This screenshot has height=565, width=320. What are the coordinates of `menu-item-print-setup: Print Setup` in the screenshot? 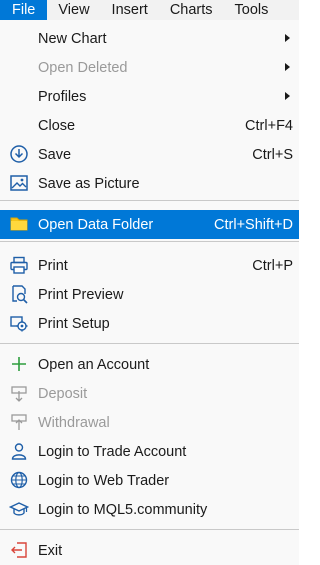 It's located at (149, 323).